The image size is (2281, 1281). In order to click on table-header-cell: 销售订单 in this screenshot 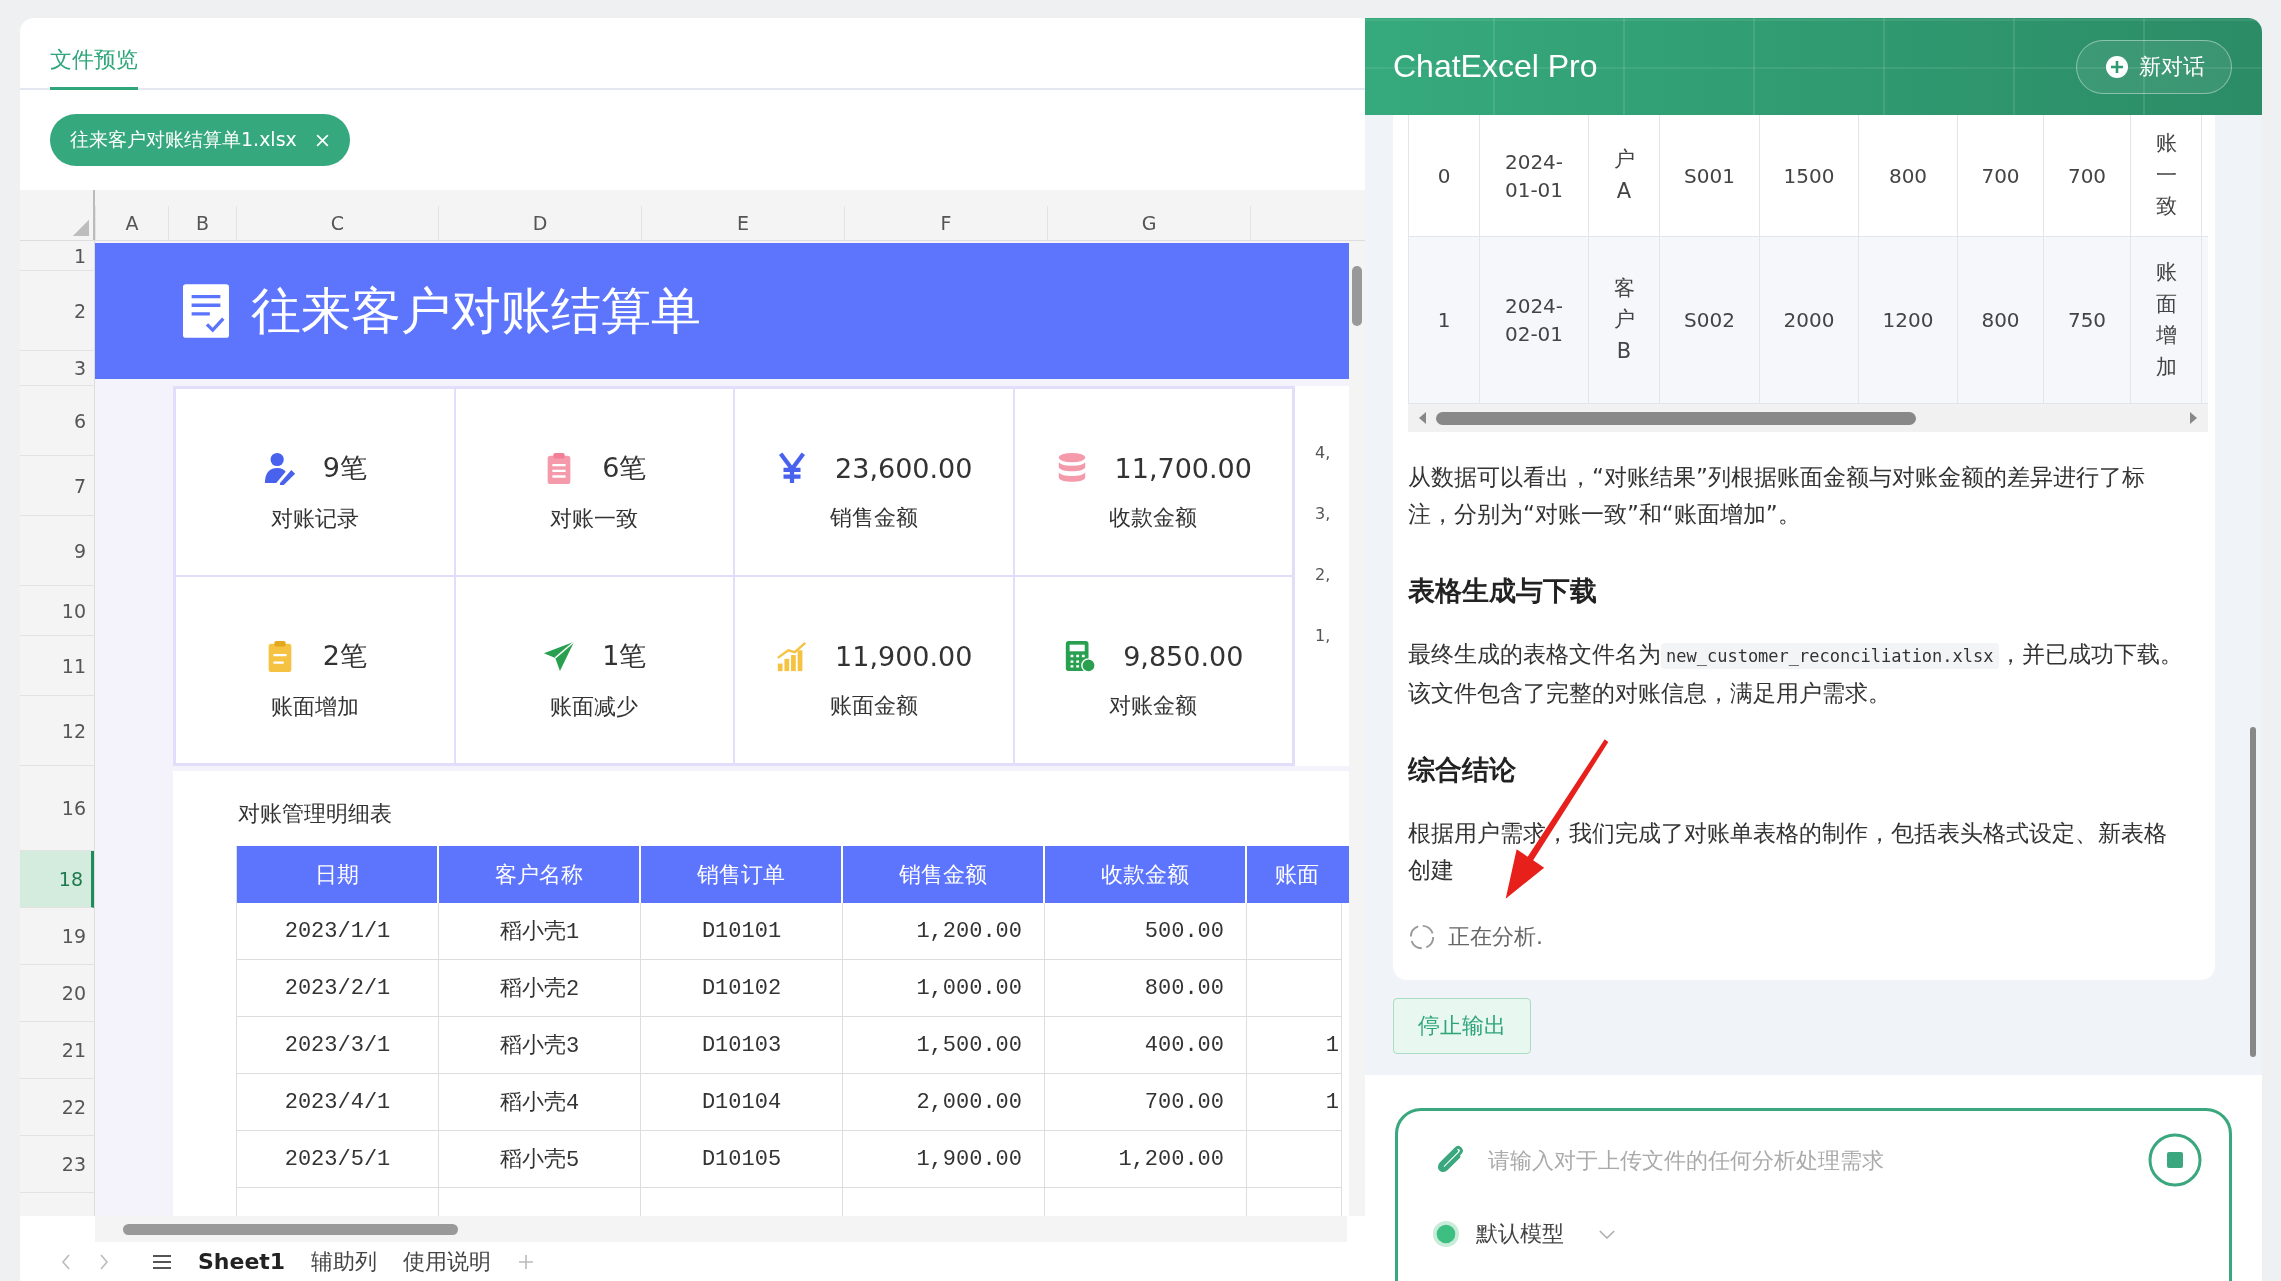, I will do `click(742, 874)`.